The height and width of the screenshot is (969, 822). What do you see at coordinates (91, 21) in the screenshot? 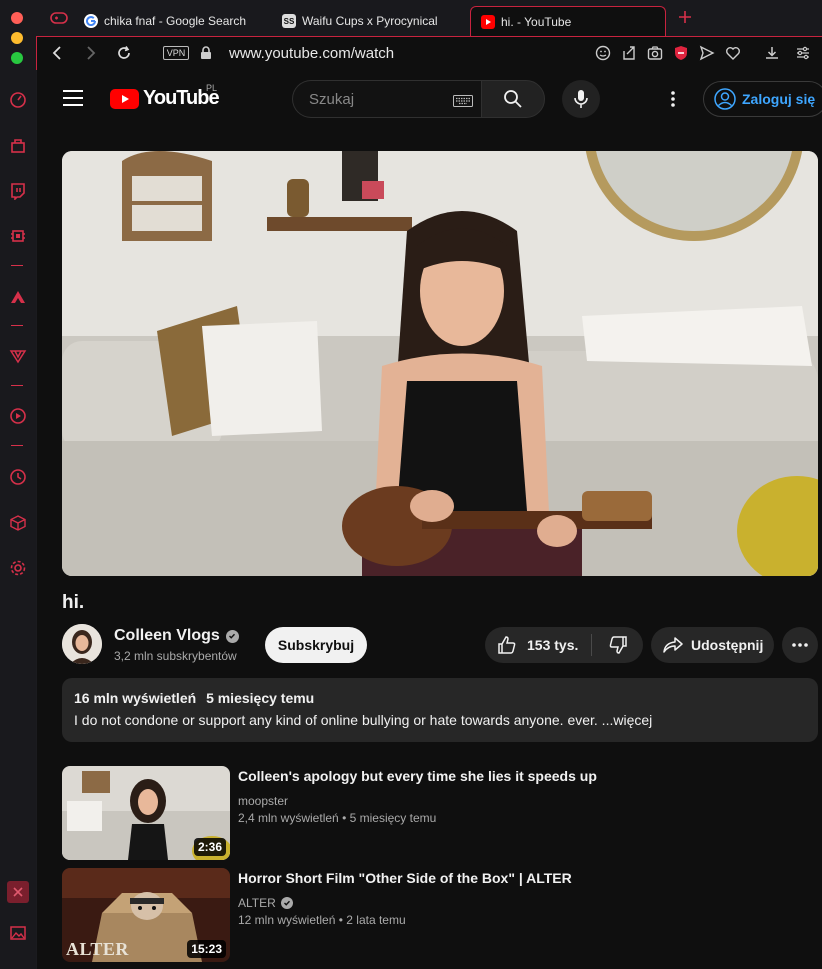
I see `google-icon` at bounding box center [91, 21].